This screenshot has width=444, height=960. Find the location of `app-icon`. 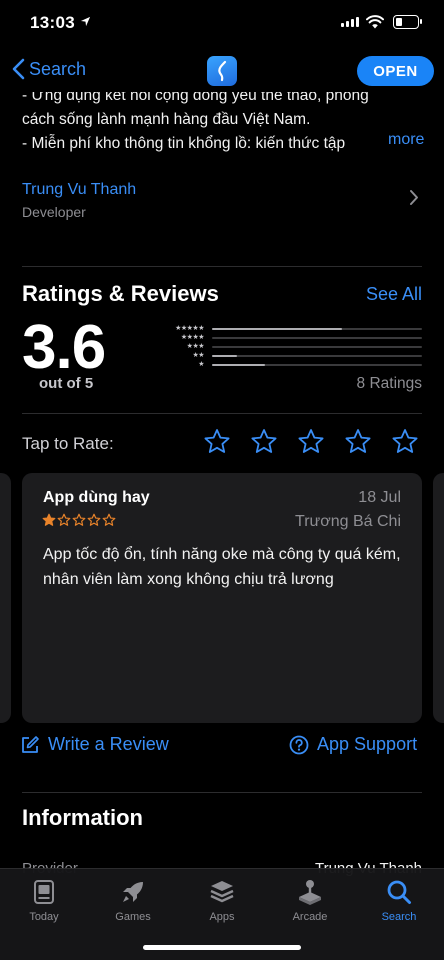

app-icon is located at coordinates (222, 71).